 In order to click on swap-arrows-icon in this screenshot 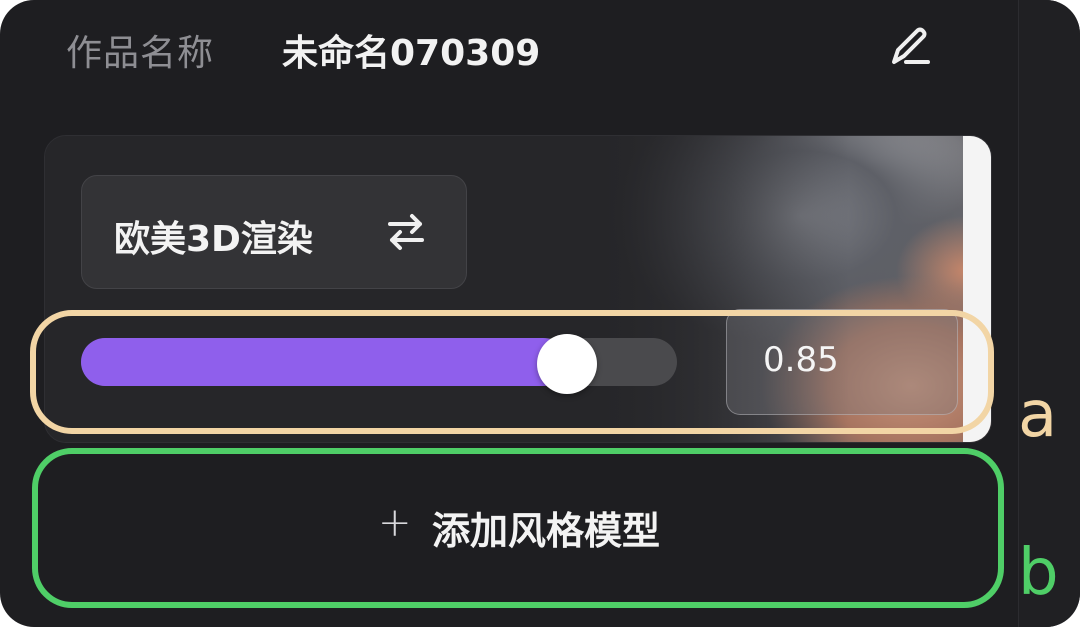, I will do `click(406, 232)`.